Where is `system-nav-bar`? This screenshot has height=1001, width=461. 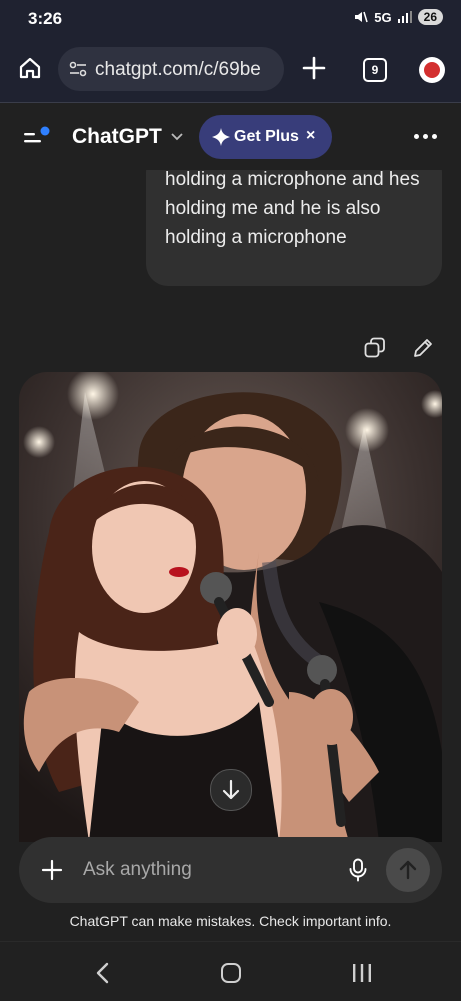 system-nav-bar is located at coordinates (230, 971).